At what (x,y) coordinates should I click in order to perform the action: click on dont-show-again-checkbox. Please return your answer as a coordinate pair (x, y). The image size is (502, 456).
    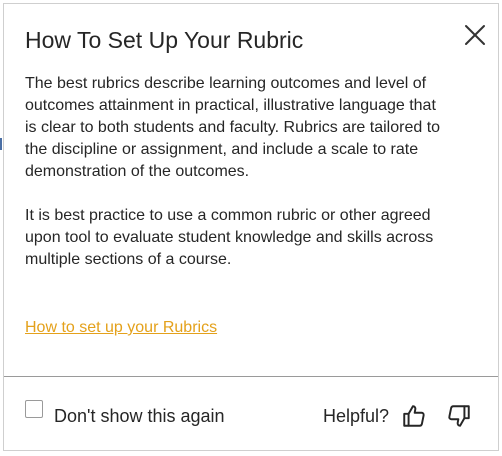
    Looking at the image, I should click on (34, 409).